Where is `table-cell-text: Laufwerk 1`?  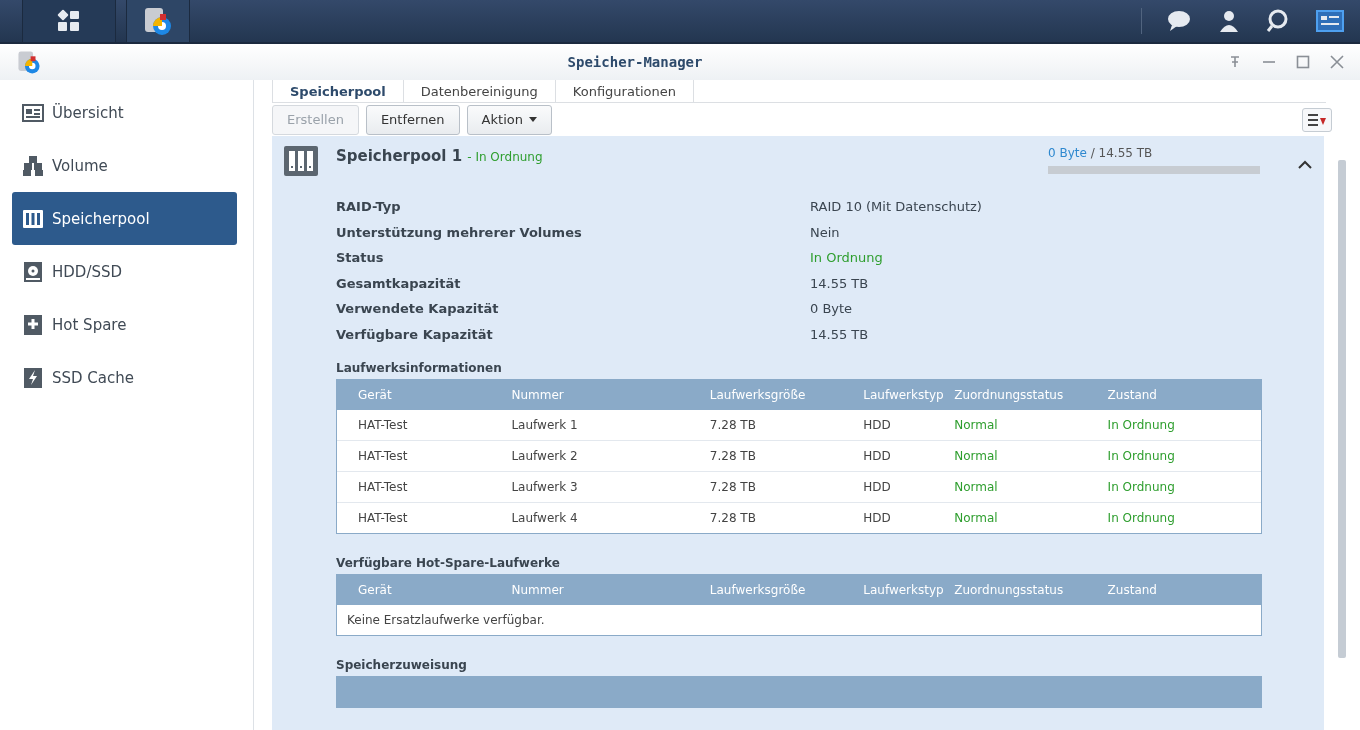 table-cell-text: Laufwerk 1 is located at coordinates (545, 425).